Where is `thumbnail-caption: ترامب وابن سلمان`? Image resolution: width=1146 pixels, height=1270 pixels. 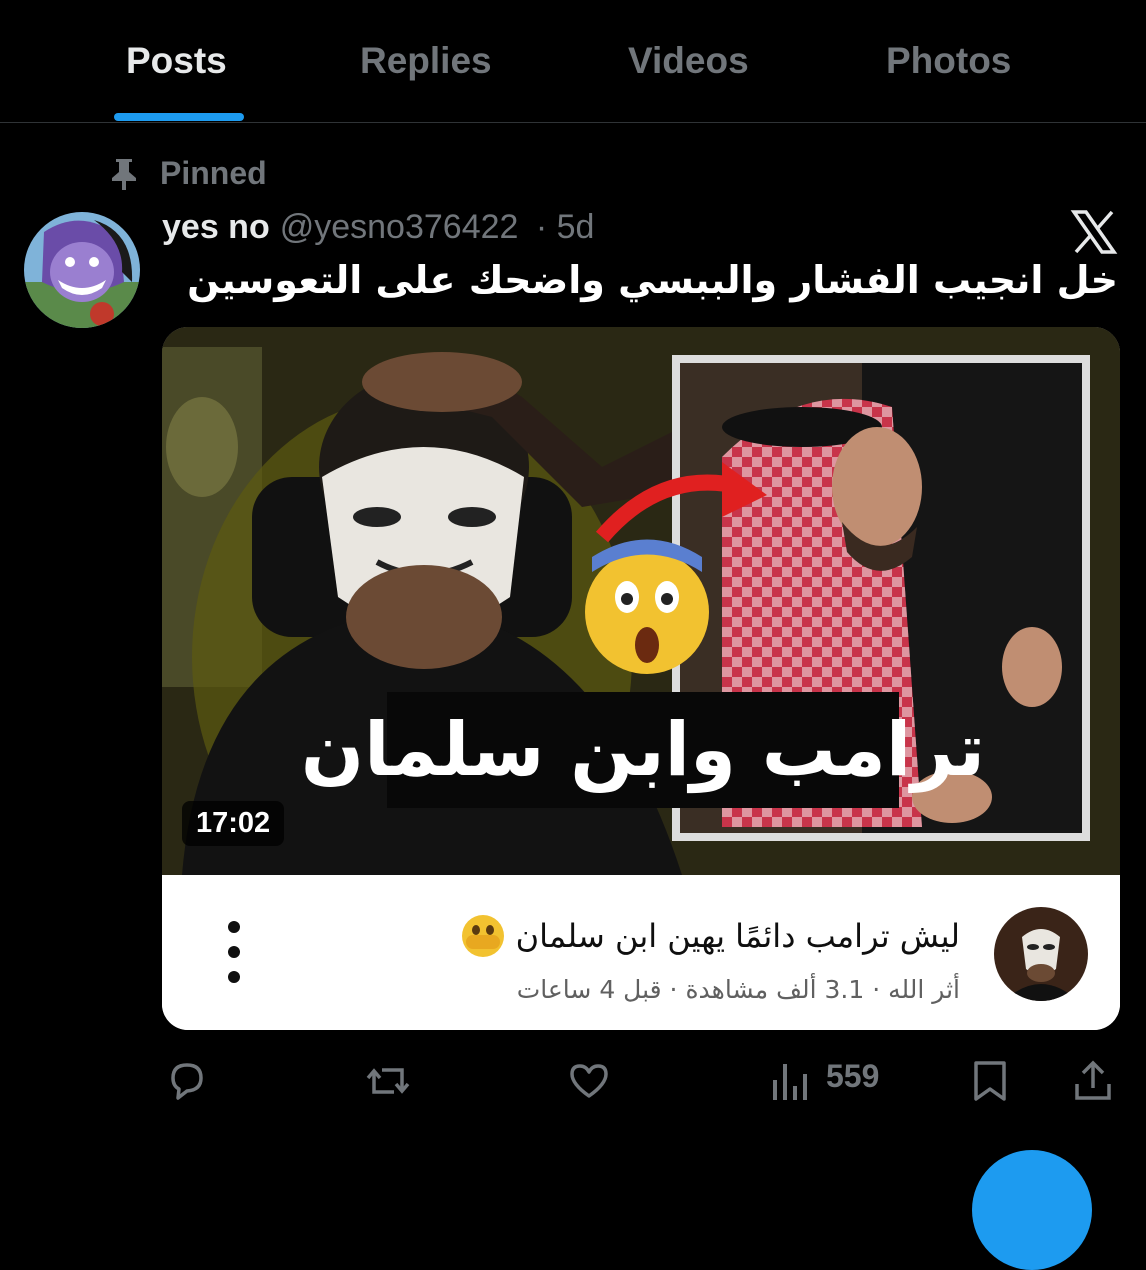 thumbnail-caption: ترامب وابن سلمان is located at coordinates (643, 750).